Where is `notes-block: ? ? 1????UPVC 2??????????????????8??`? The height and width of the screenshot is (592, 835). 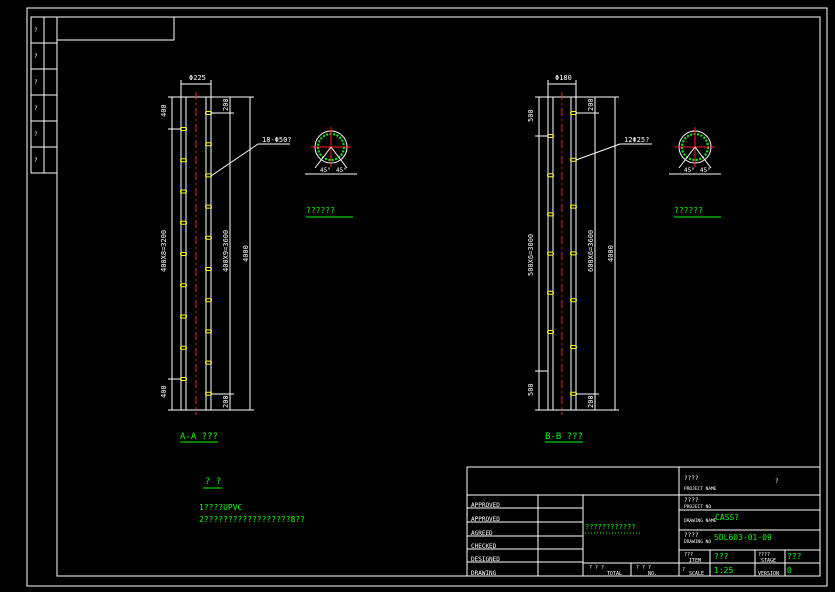
notes-block: ? ? 1????UPVC 2??????????????????8?? is located at coordinates (252, 500).